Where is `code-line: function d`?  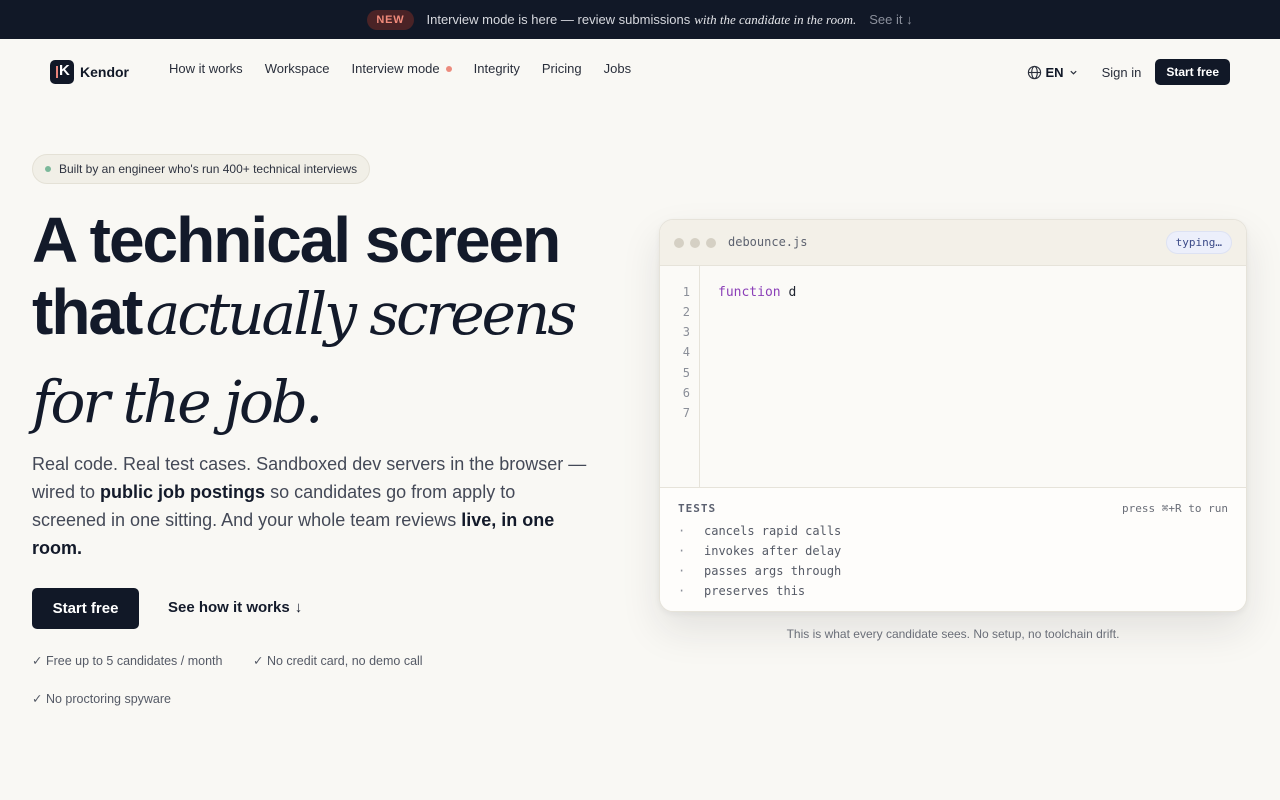 code-line: function d is located at coordinates (757, 292).